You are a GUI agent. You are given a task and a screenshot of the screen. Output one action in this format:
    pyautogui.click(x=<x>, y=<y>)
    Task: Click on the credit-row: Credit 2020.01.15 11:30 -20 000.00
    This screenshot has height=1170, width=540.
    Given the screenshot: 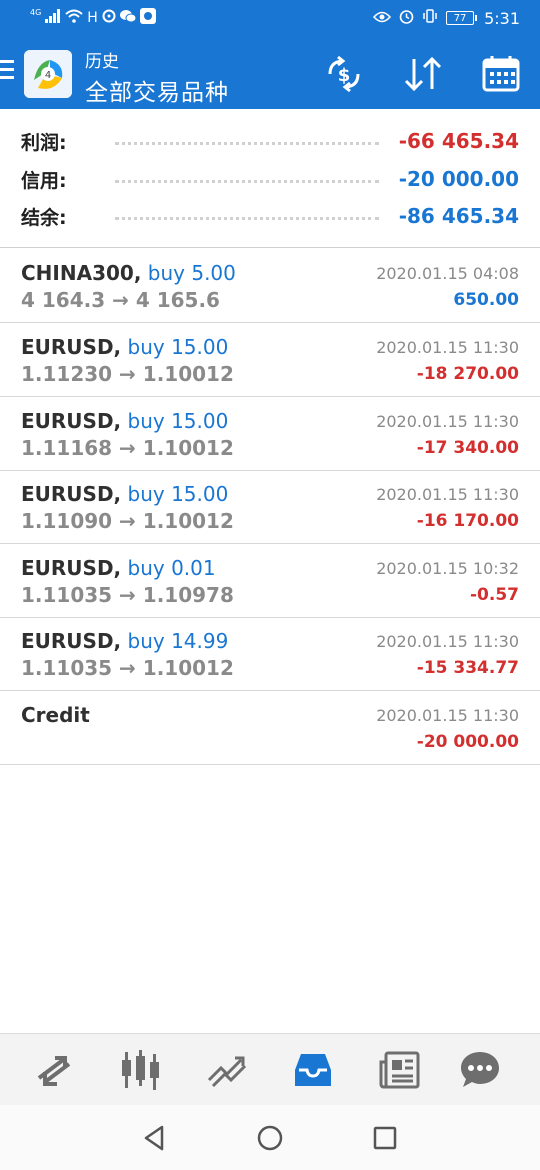 What is the action you would take?
    pyautogui.click(x=270, y=728)
    